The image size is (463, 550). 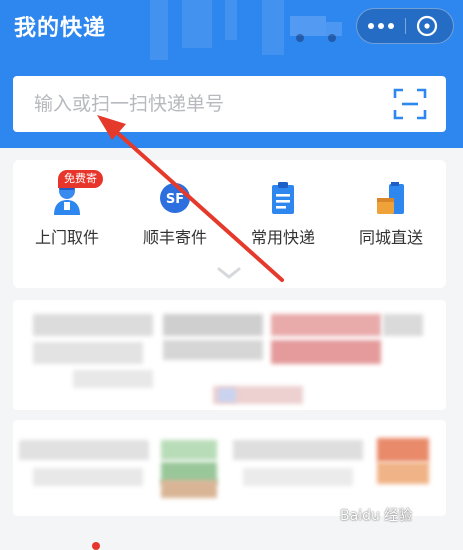 What do you see at coordinates (391, 215) in the screenshot?
I see `service-city-delivery: 同城直送` at bounding box center [391, 215].